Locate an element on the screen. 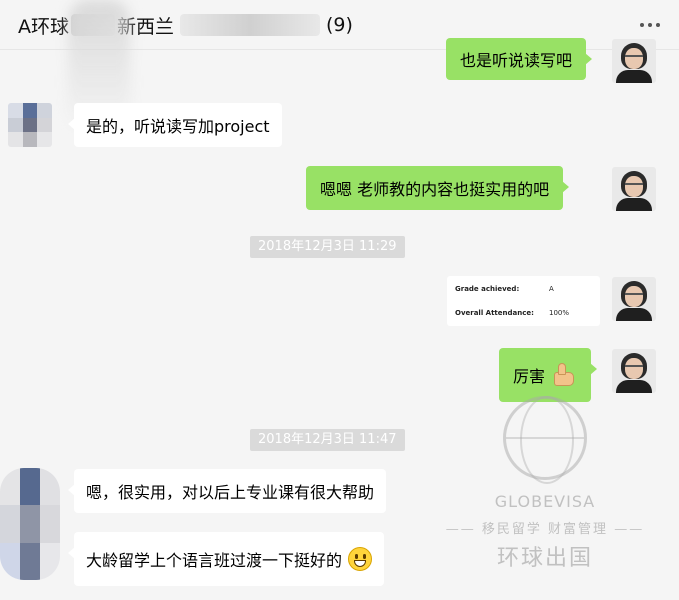 The image size is (679, 600). redacted-name-part is located at coordinates (250, 25).